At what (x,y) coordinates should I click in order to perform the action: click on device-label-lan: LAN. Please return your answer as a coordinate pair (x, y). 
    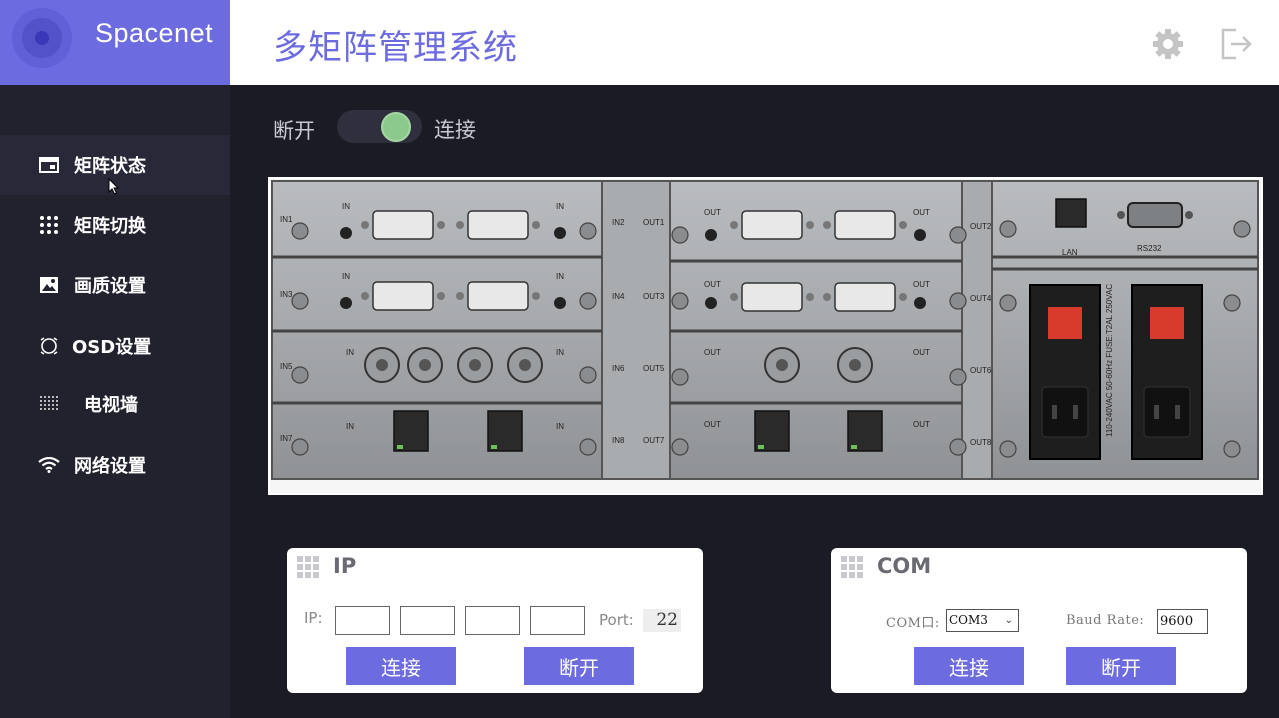
    Looking at the image, I should click on (1070, 252).